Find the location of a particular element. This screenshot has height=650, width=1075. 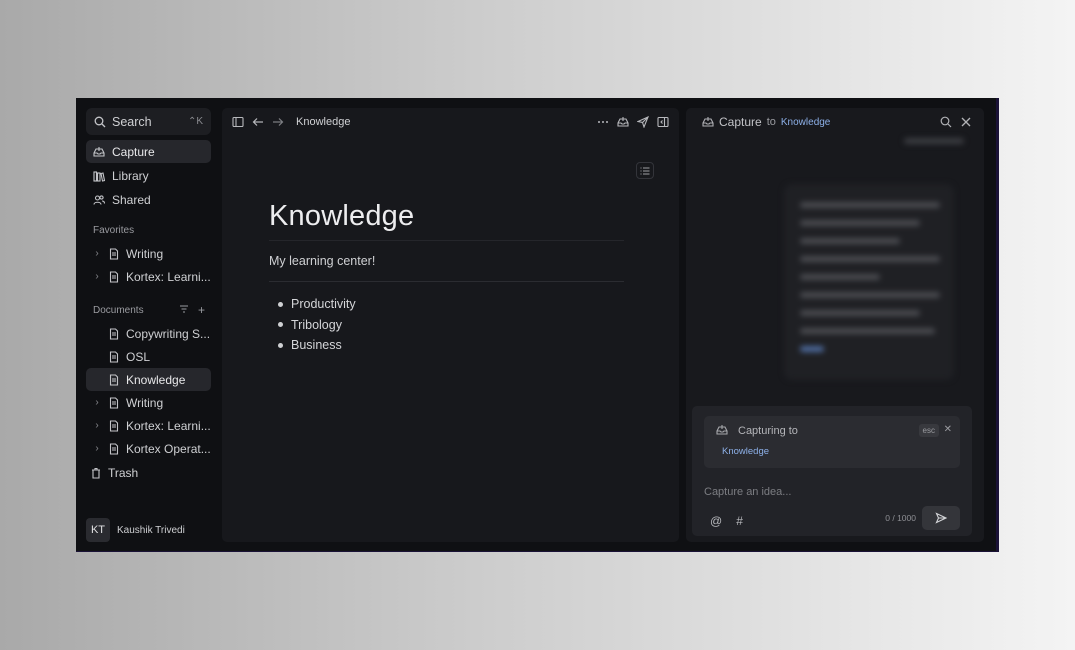

avatar: KT is located at coordinates (98, 530).